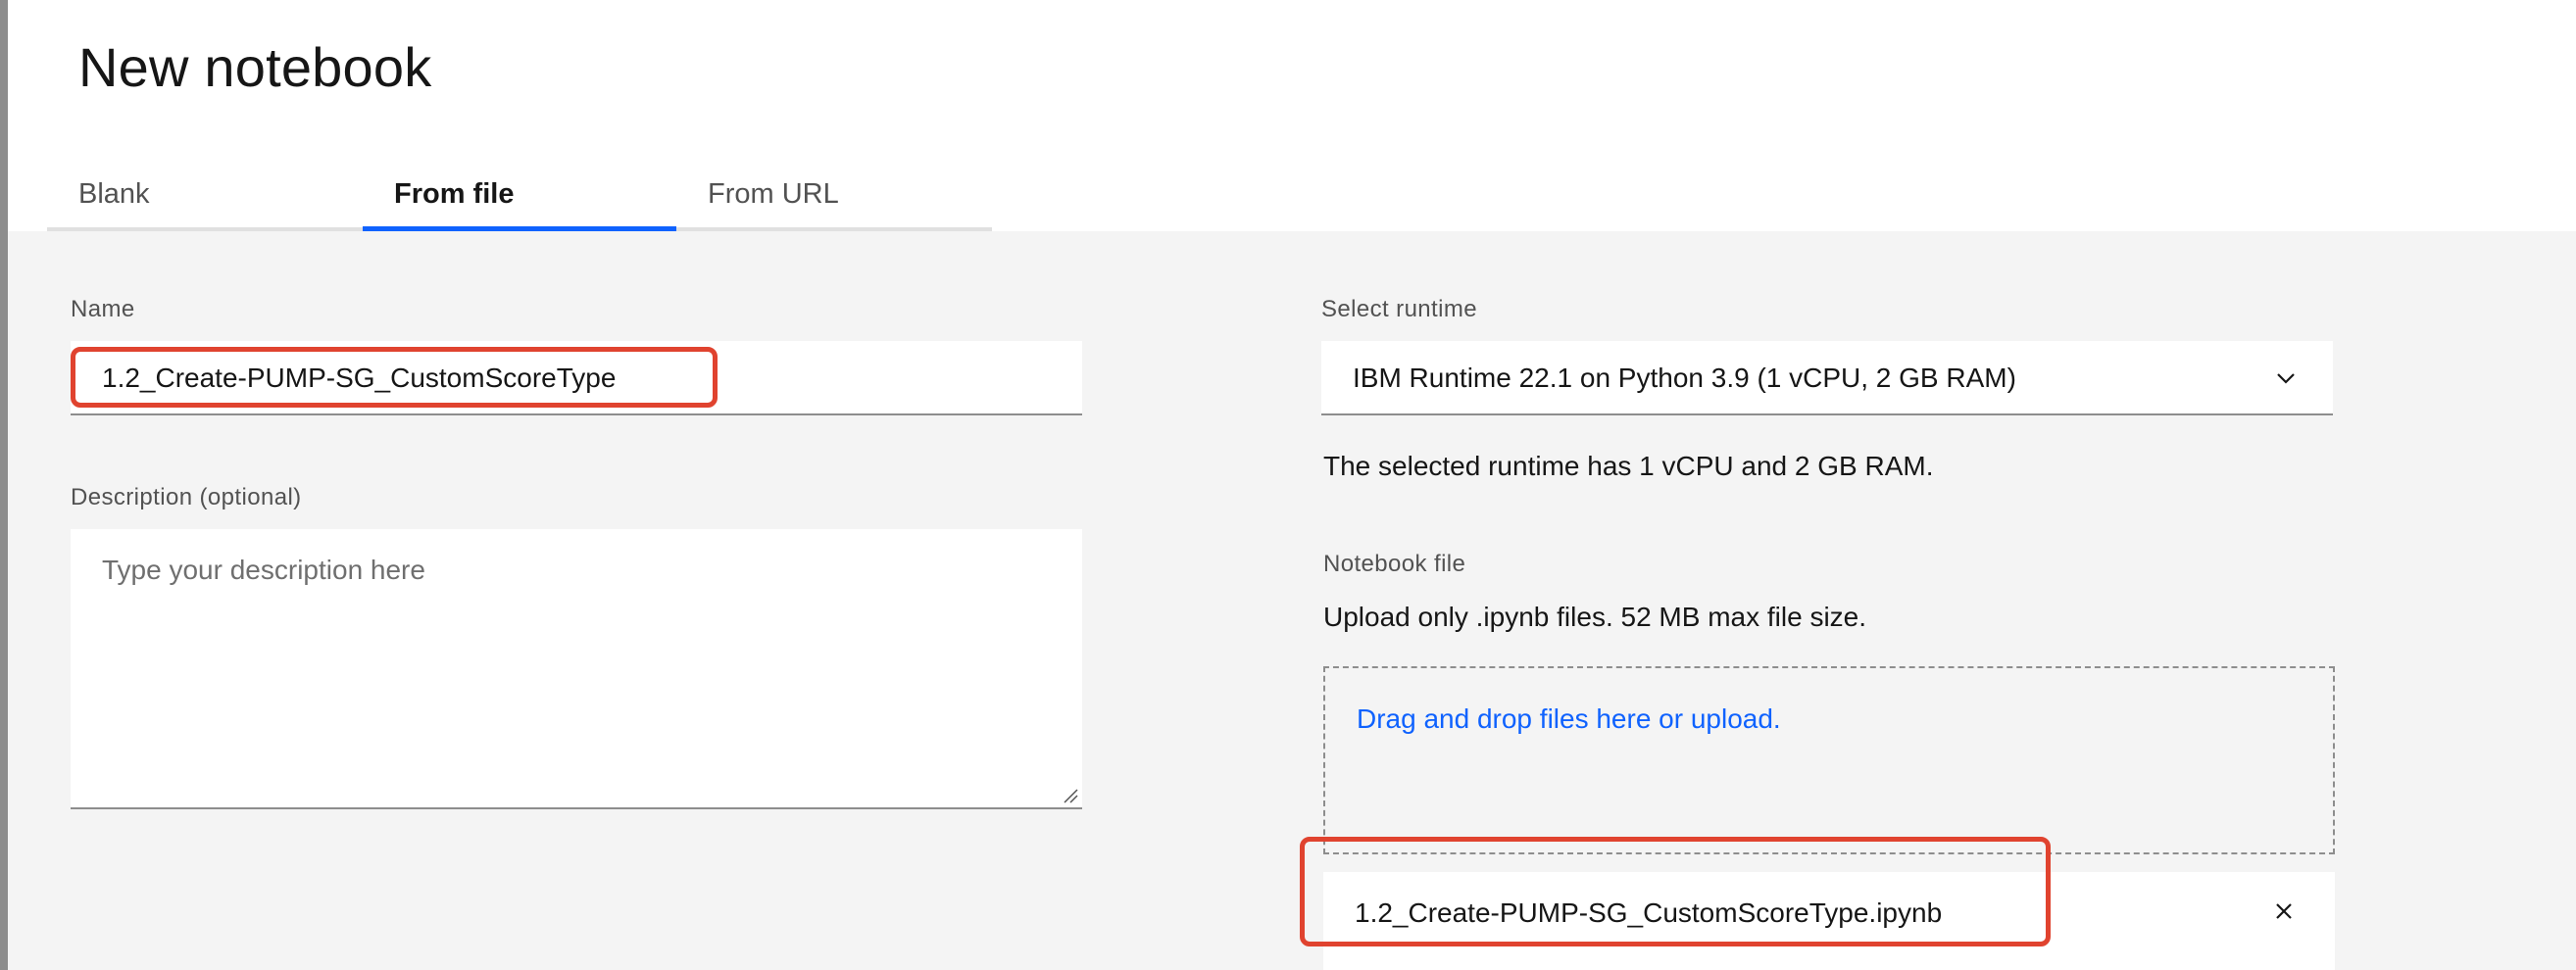 The height and width of the screenshot is (970, 2576). I want to click on page-title: New notebook, so click(255, 67).